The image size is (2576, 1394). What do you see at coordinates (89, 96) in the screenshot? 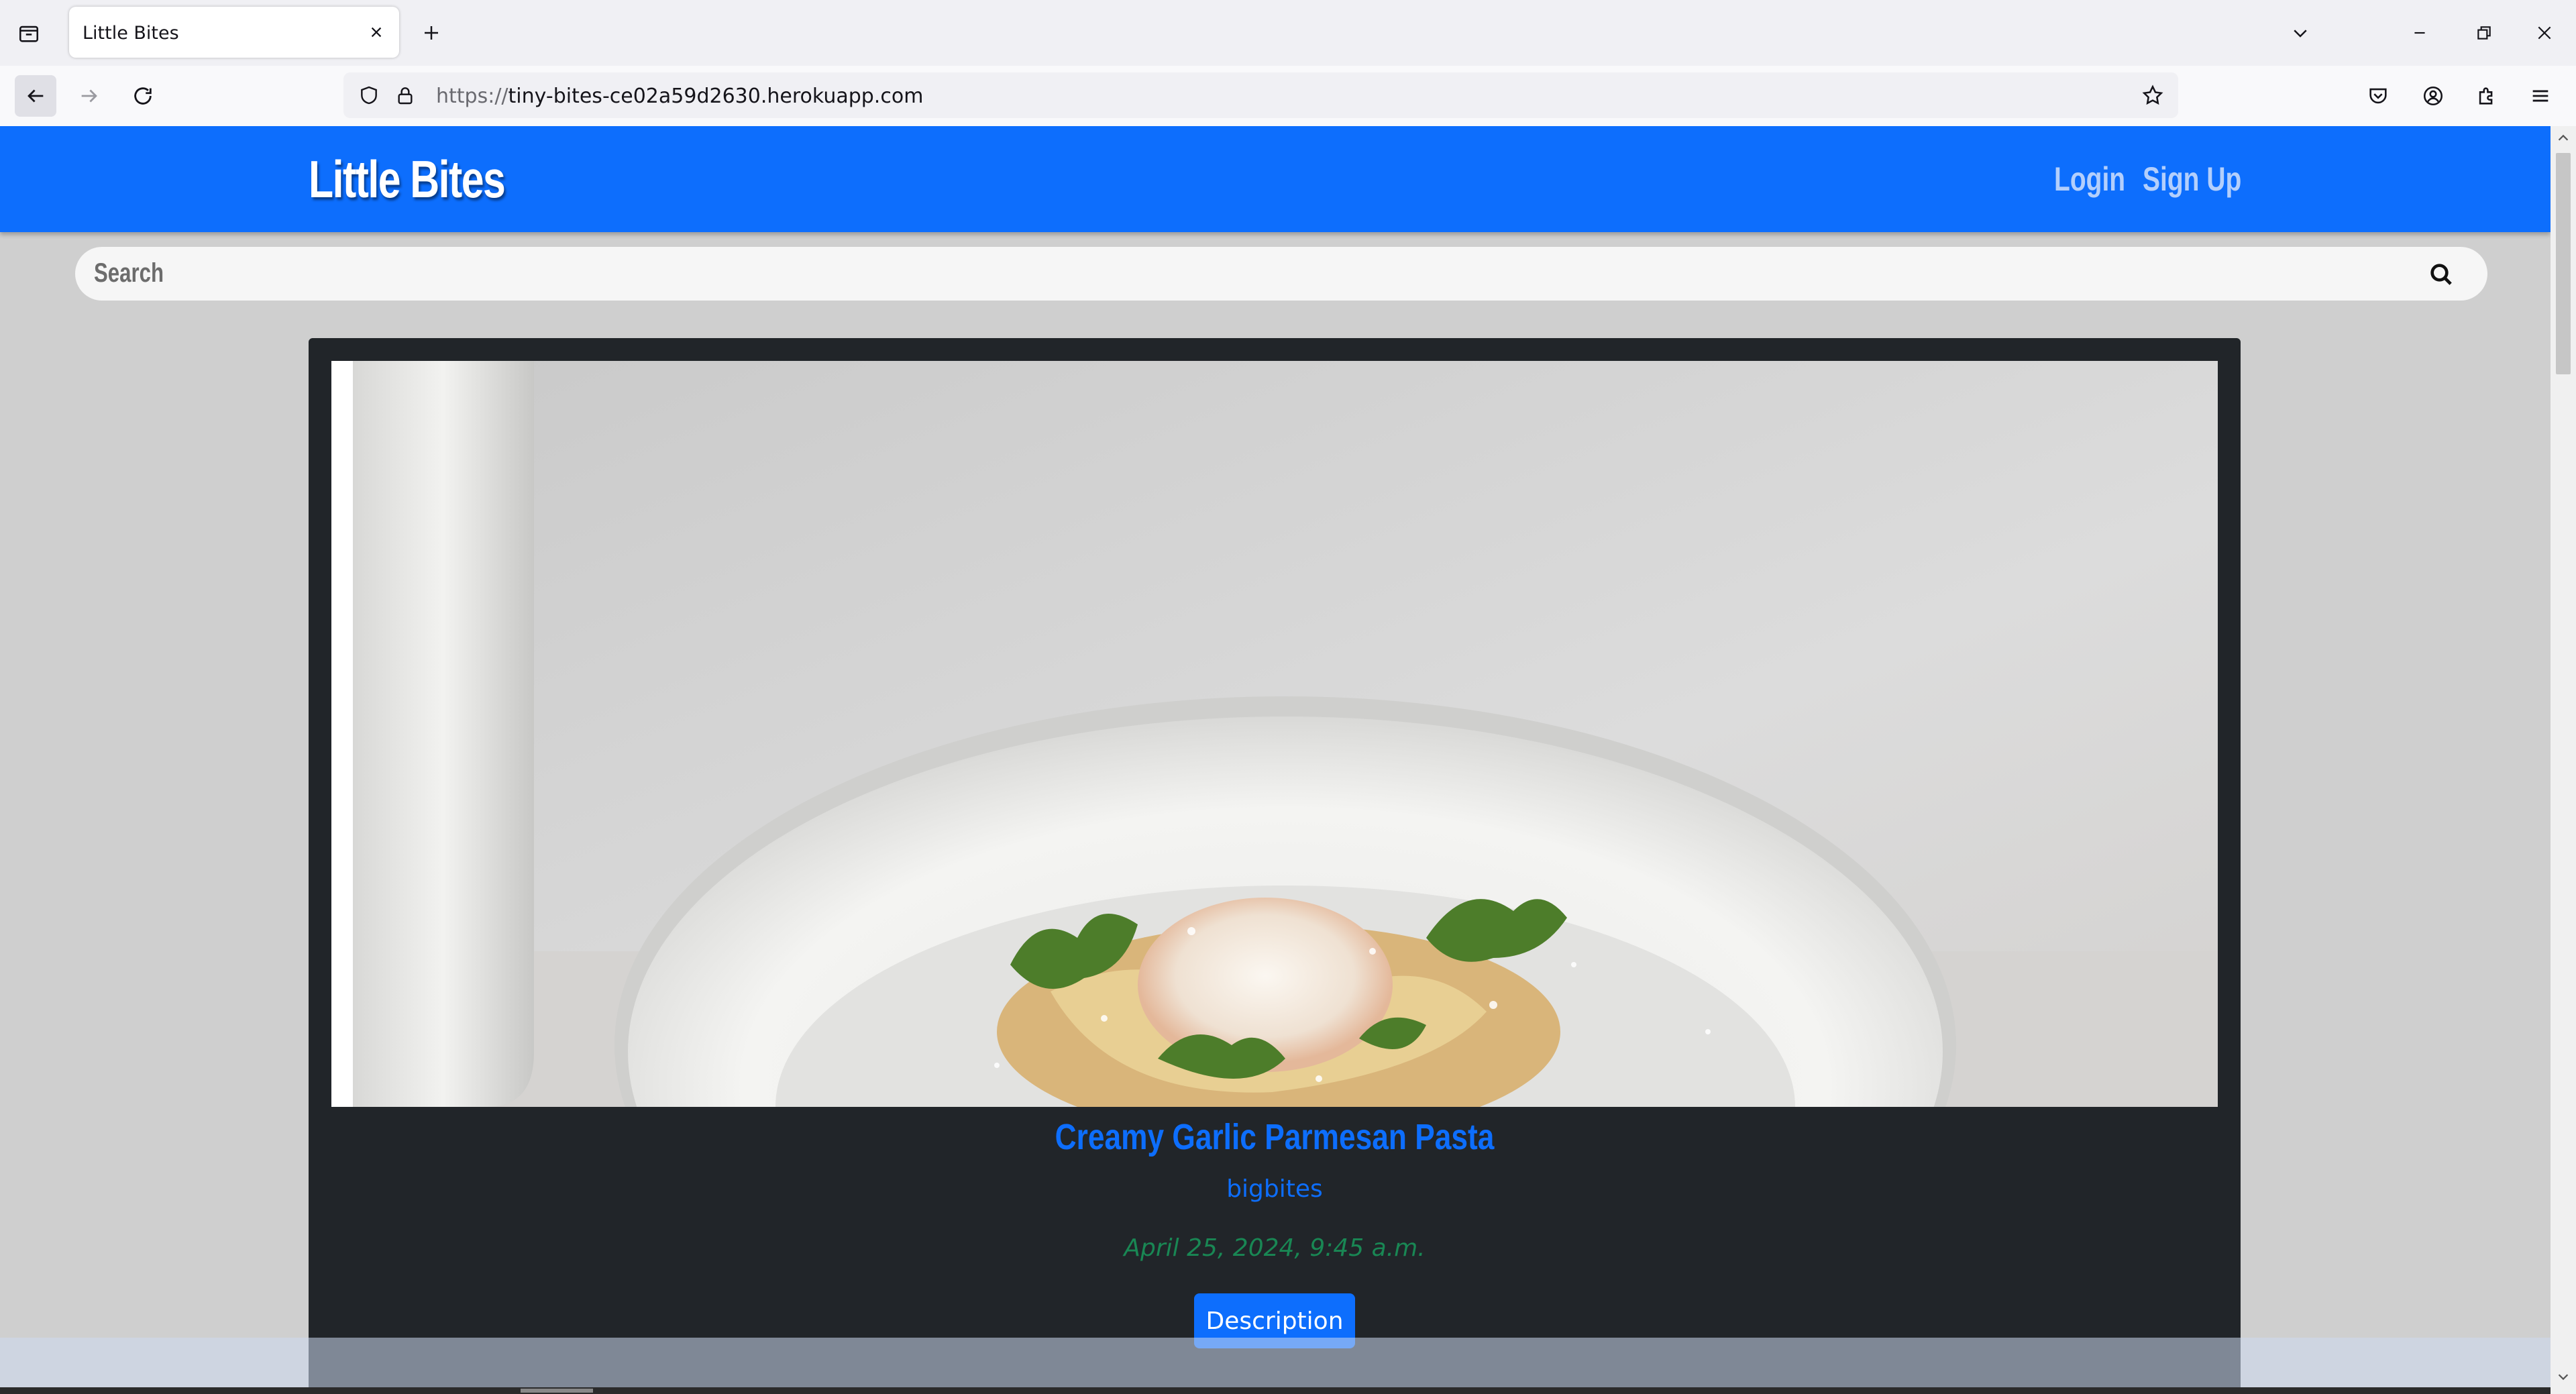
I see `forward-arrow-icon` at bounding box center [89, 96].